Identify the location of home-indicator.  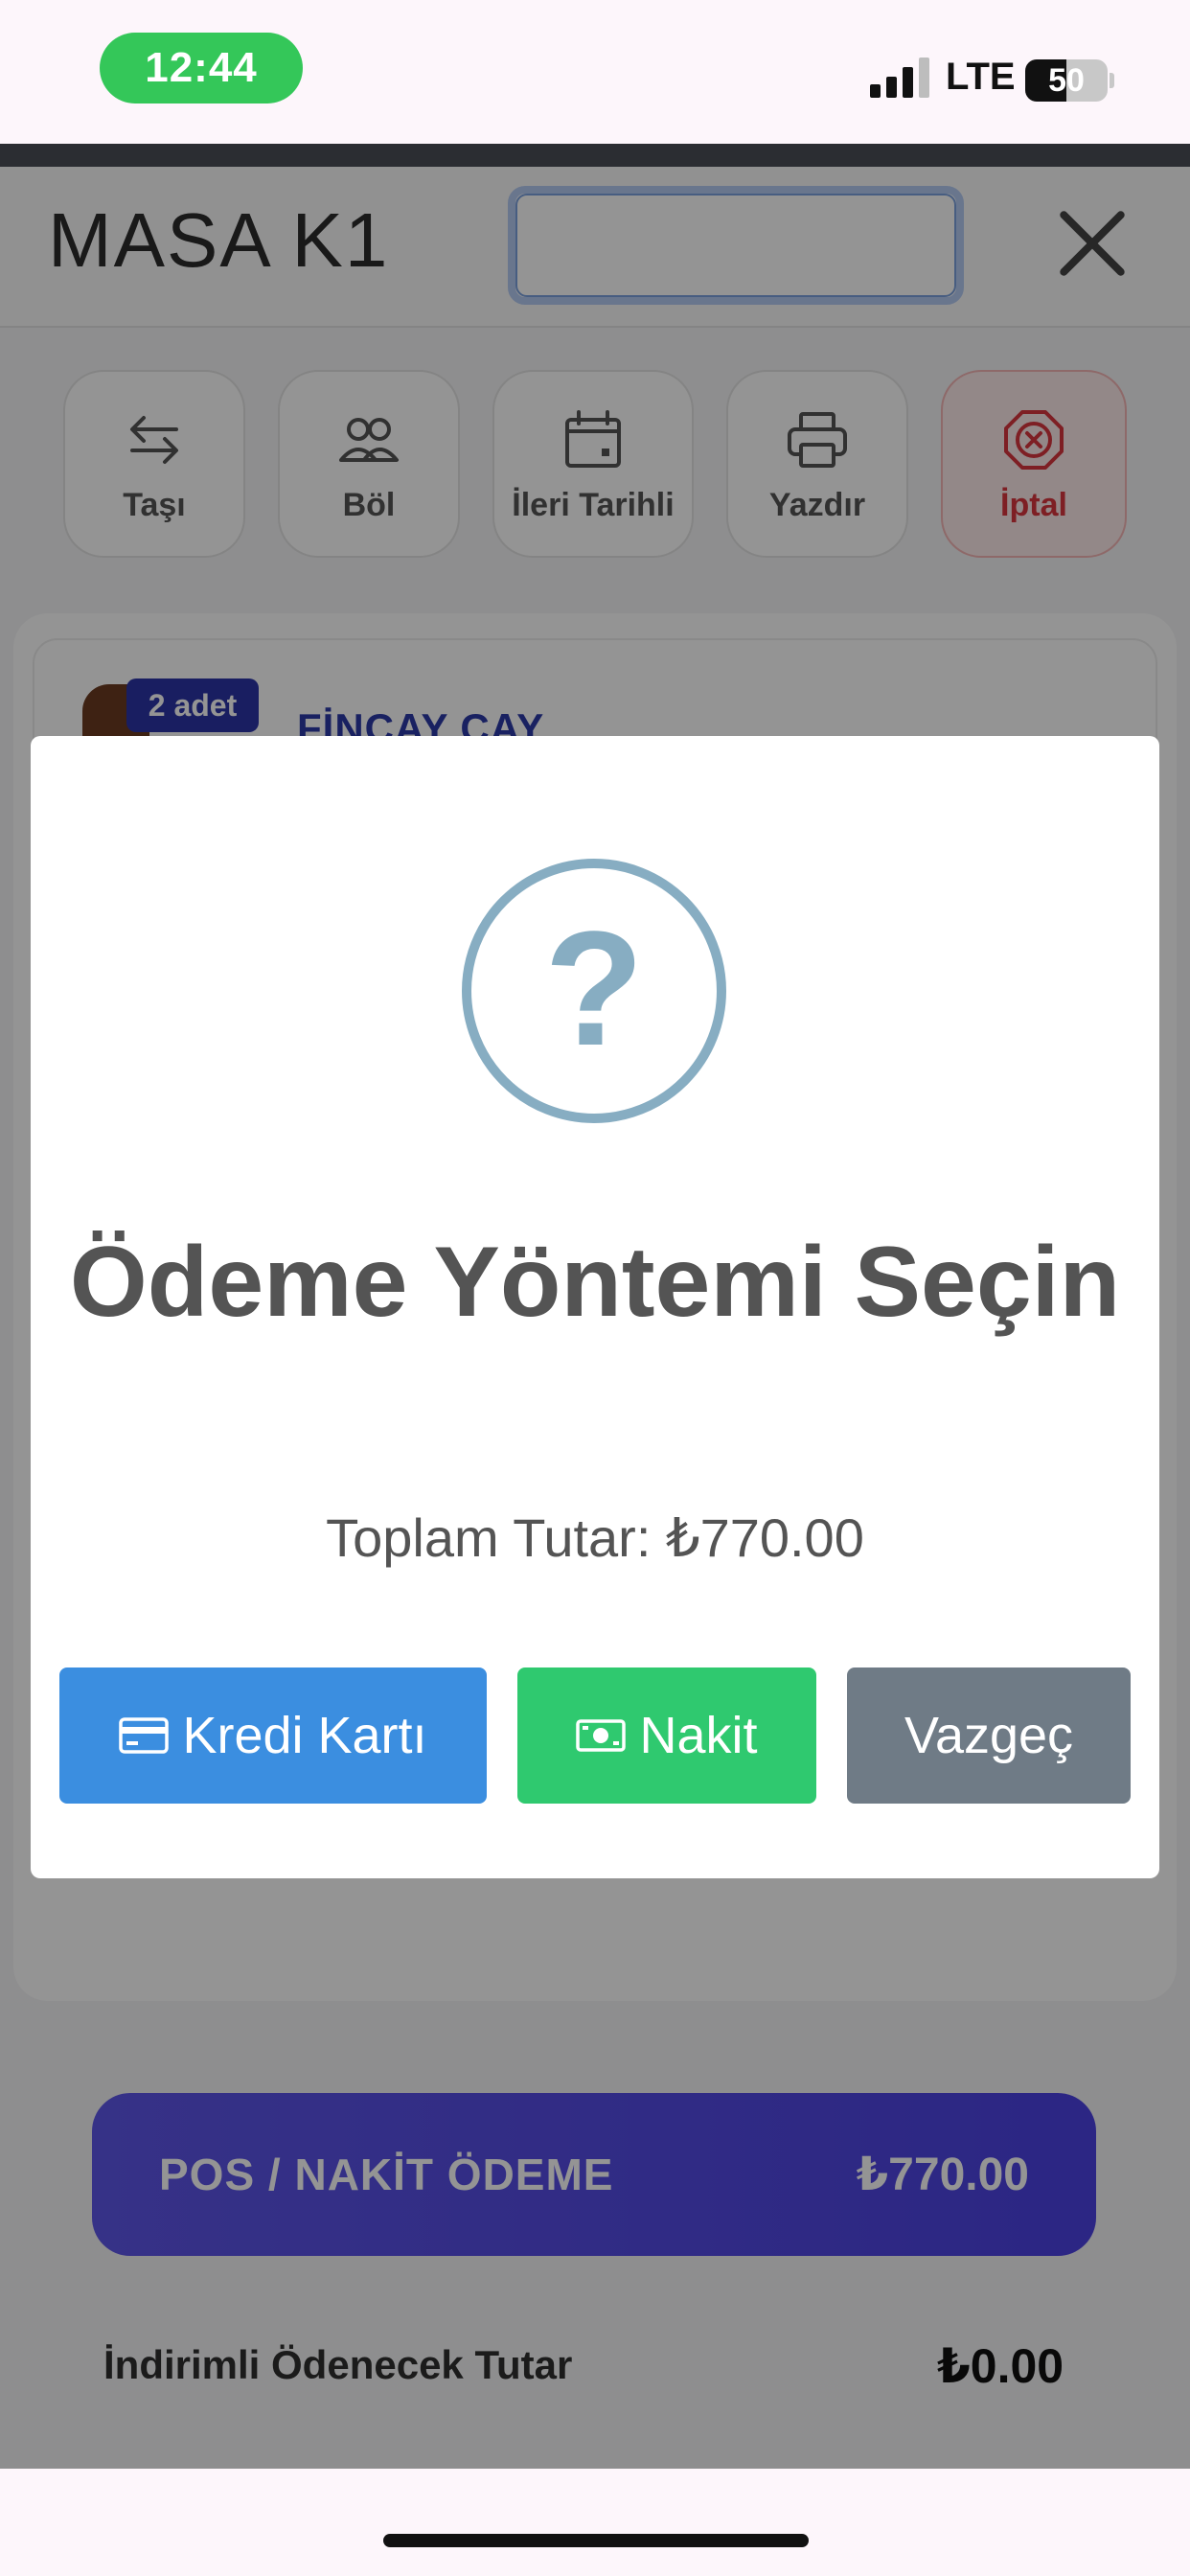
(596, 2540).